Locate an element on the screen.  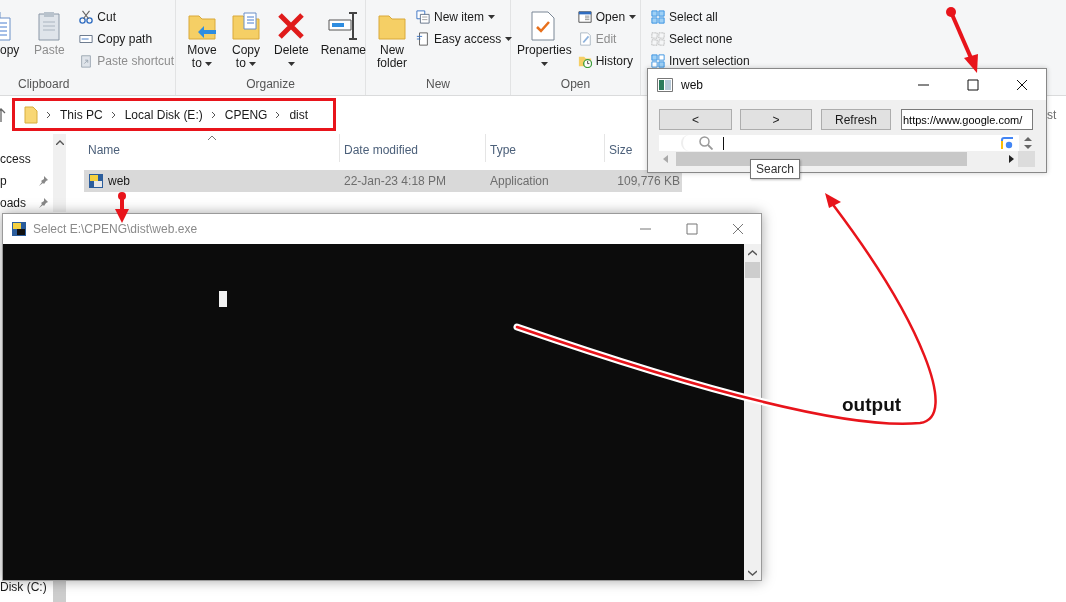
column-header: Size is located at coordinates (625, 148).